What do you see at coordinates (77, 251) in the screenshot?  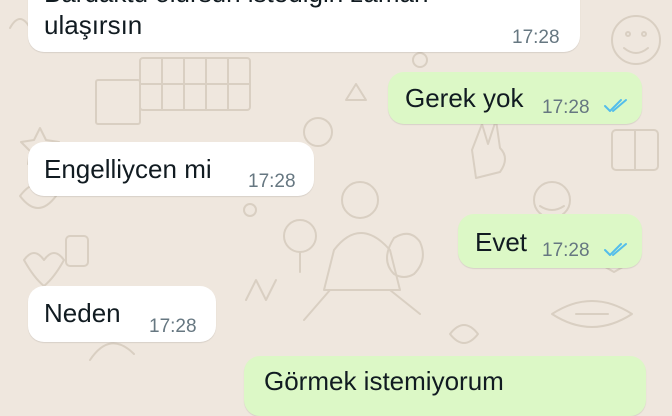 I see `cup-doodle-icon` at bounding box center [77, 251].